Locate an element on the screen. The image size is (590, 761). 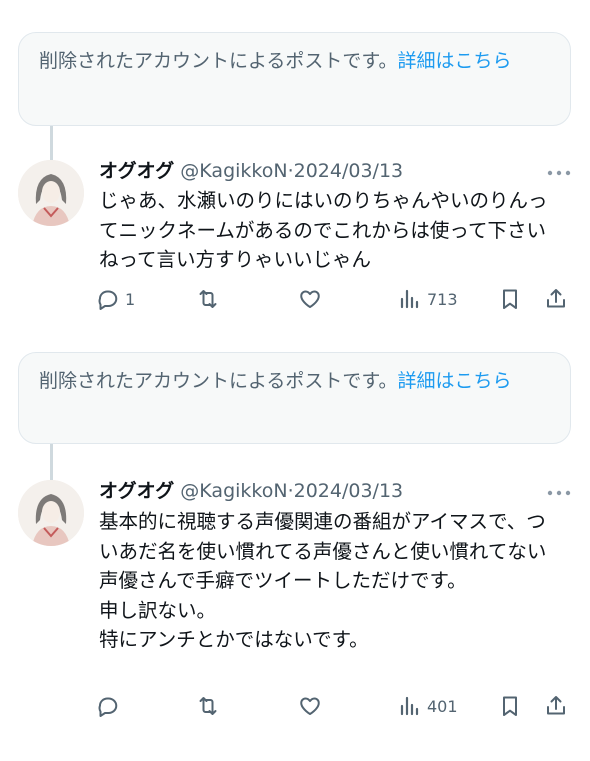
reply-button: 1 is located at coordinates (115, 299).